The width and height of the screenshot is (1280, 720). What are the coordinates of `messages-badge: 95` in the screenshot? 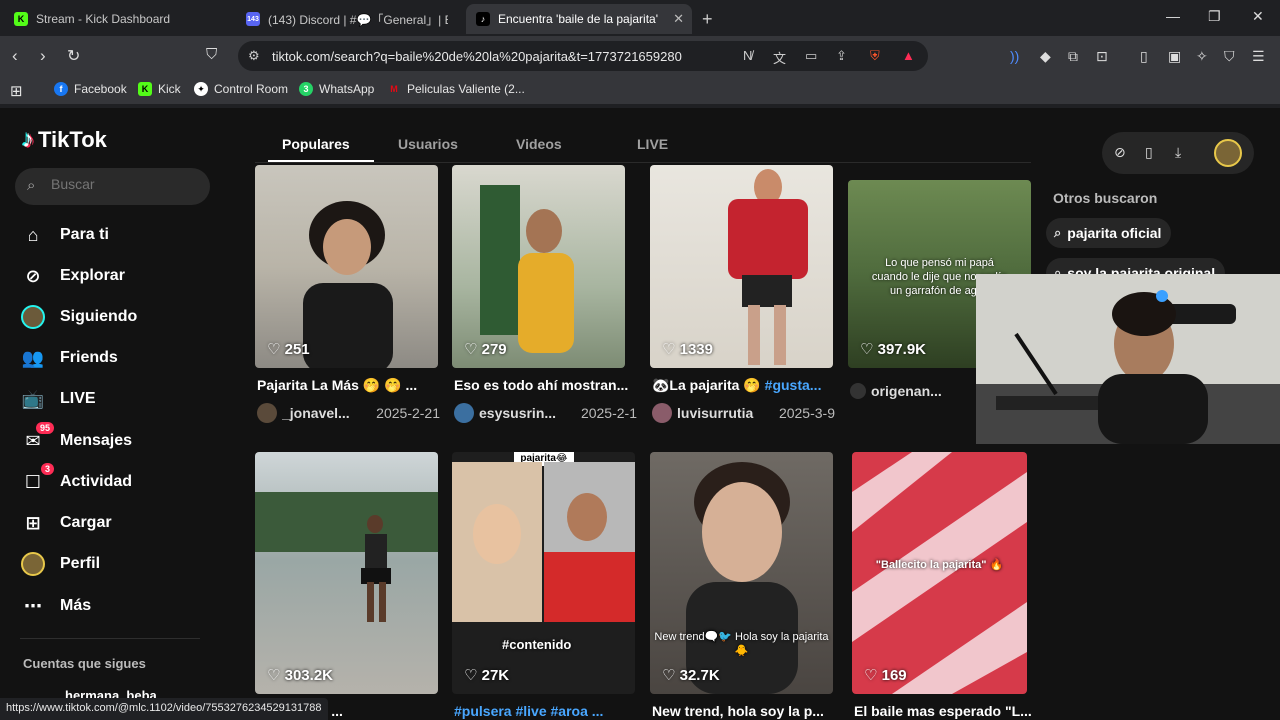 It's located at (44, 428).